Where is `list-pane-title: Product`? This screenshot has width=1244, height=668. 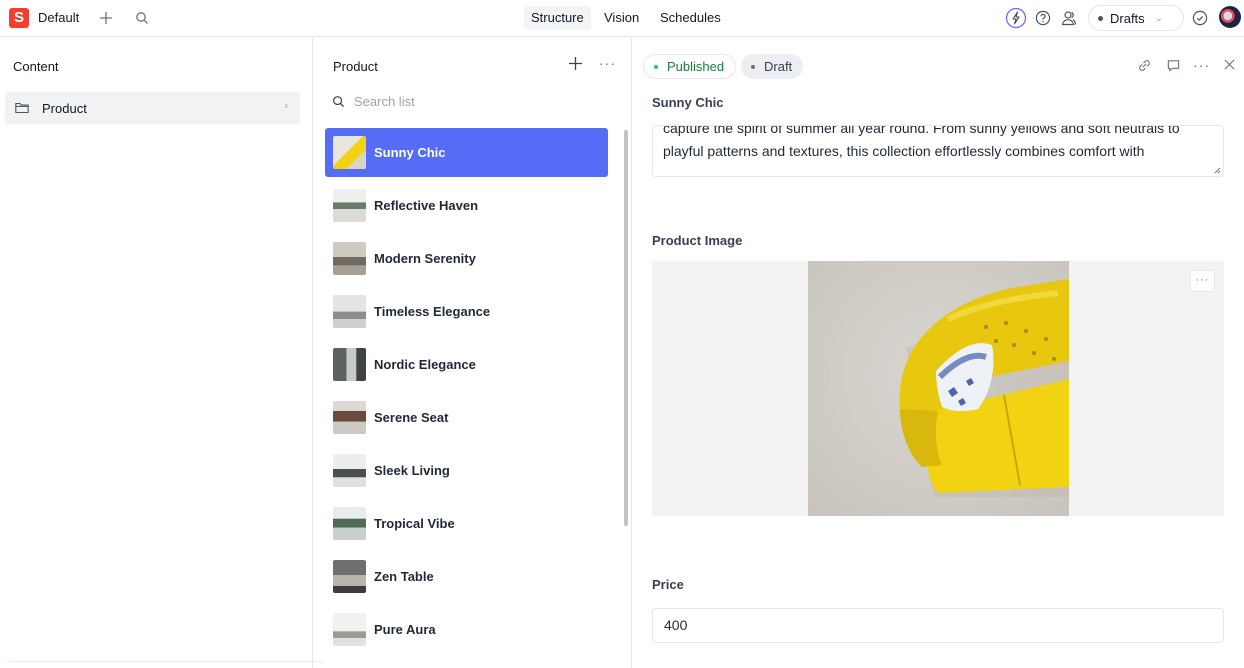 list-pane-title: Product is located at coordinates (355, 66).